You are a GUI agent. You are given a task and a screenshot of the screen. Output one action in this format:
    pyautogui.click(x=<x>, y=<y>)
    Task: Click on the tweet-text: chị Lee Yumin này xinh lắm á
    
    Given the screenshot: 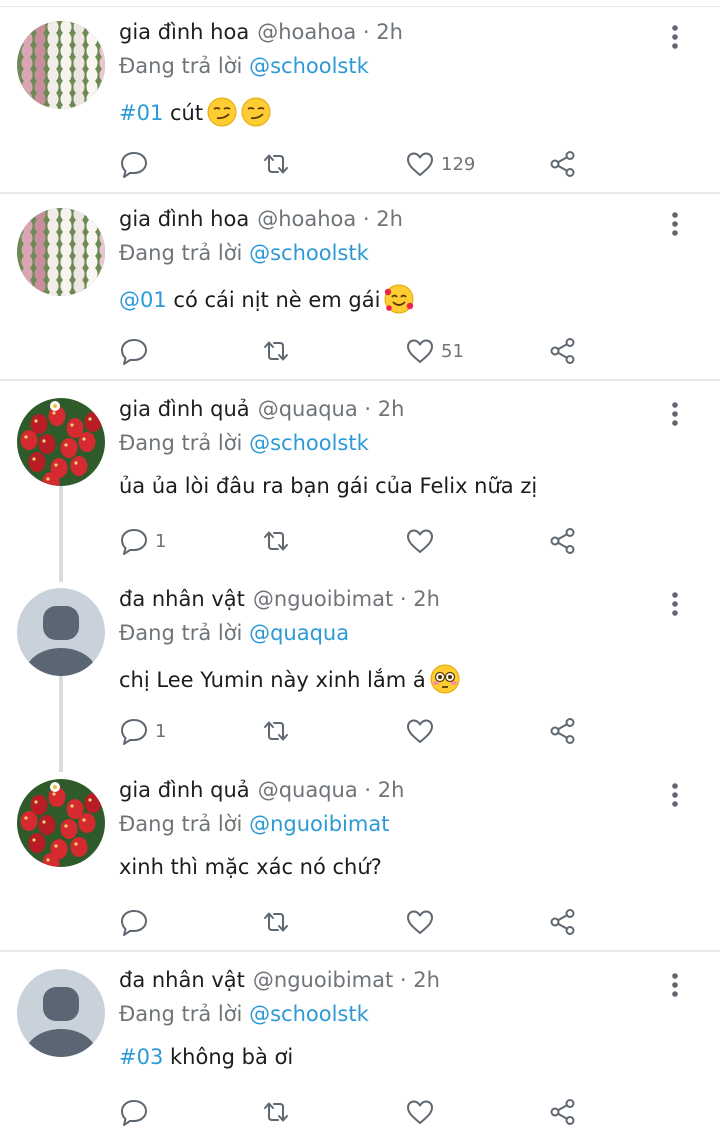 What is the action you would take?
    pyautogui.click(x=289, y=679)
    